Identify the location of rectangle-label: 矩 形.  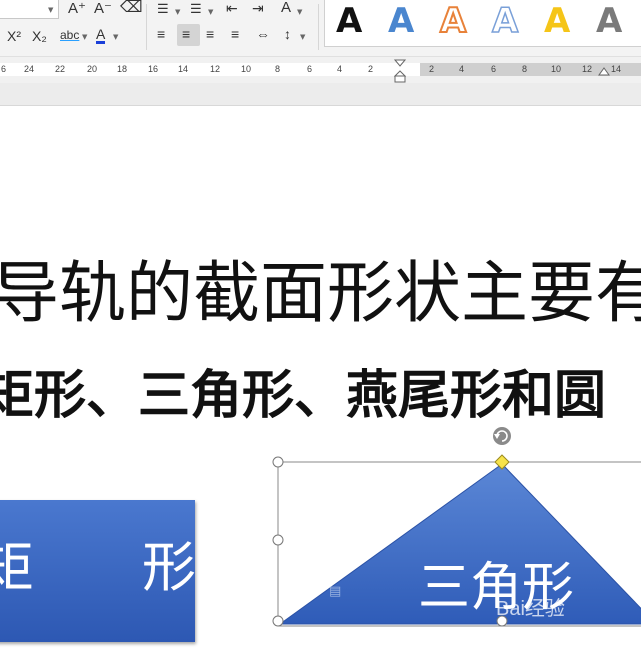
(98, 567).